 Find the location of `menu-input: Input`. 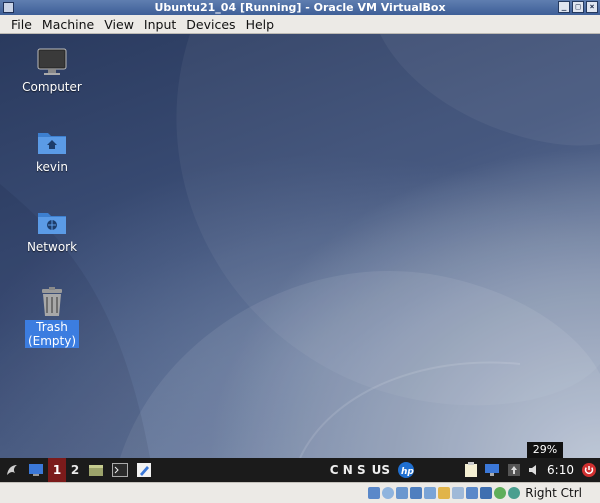

menu-input: Input is located at coordinates (160, 24).